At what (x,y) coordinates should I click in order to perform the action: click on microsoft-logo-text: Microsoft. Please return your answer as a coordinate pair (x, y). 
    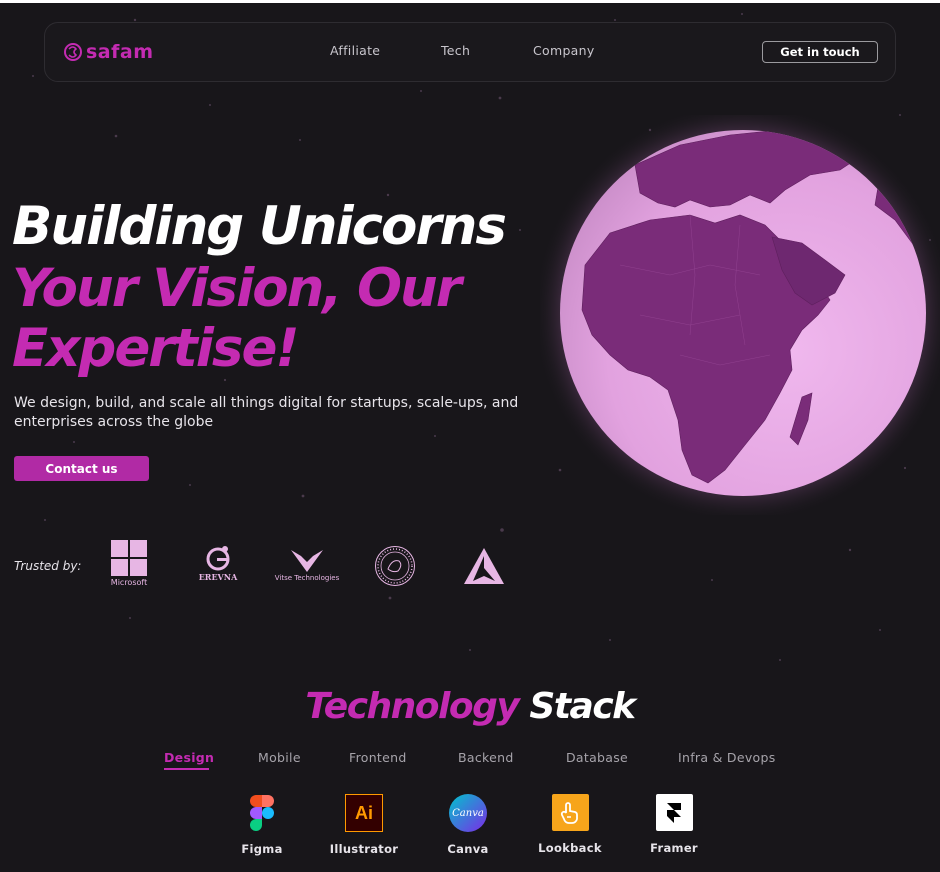
    Looking at the image, I should click on (129, 582).